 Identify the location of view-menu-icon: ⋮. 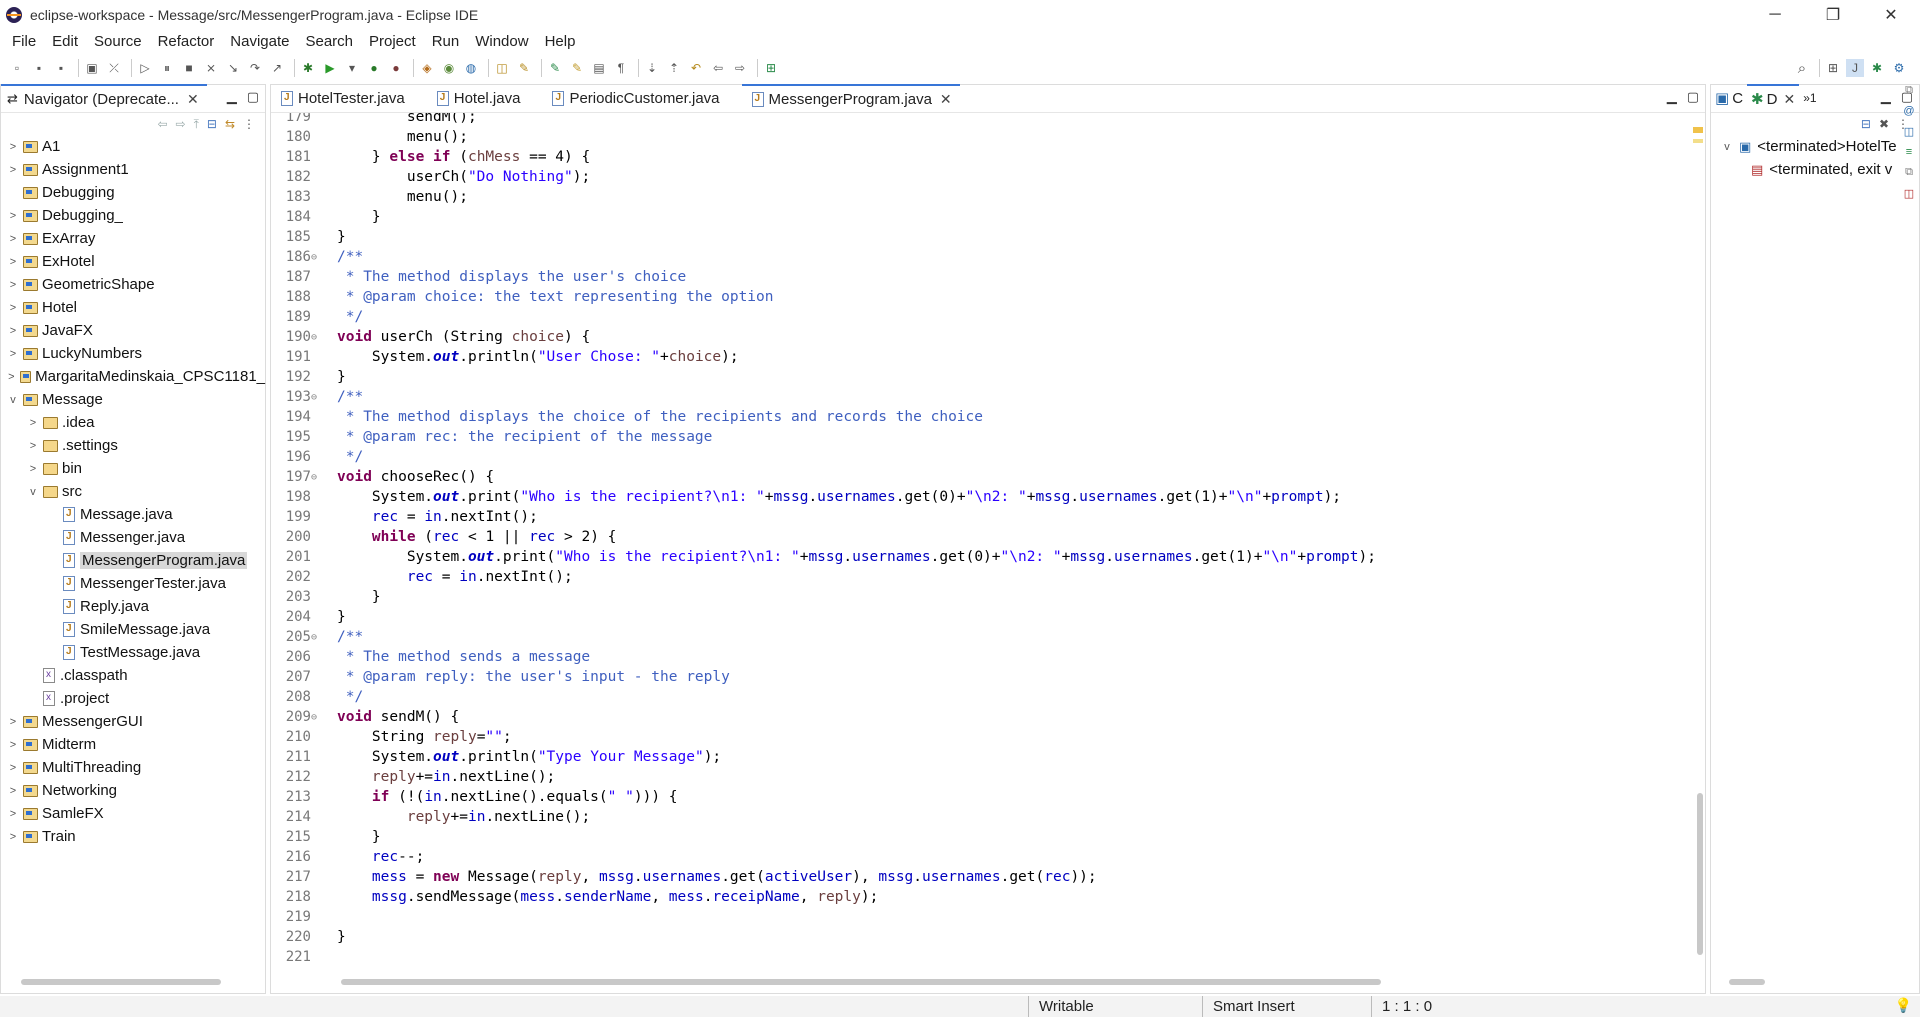
(249, 124).